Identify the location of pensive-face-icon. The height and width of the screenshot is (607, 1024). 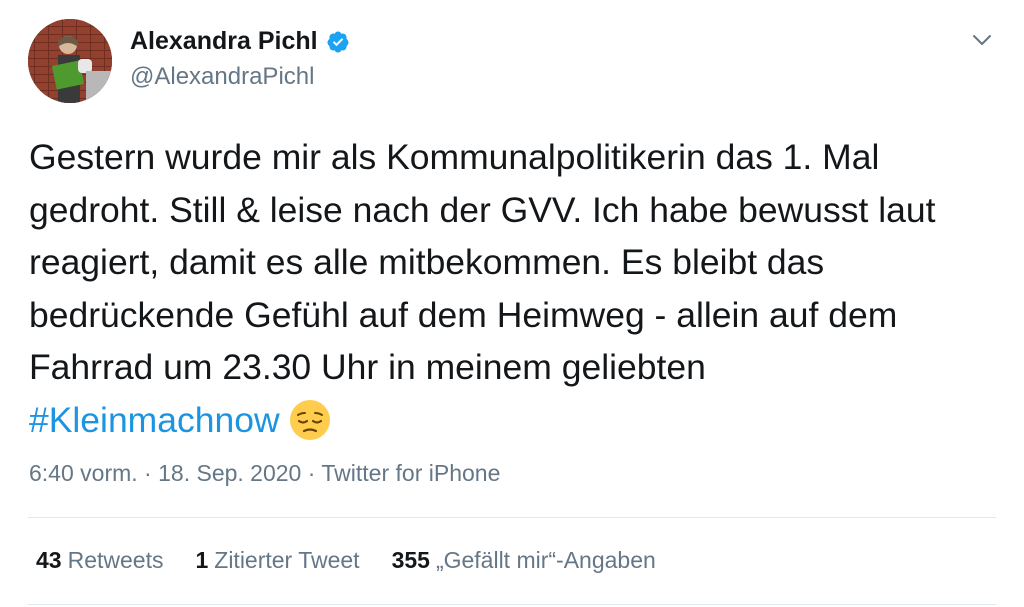
(309, 419).